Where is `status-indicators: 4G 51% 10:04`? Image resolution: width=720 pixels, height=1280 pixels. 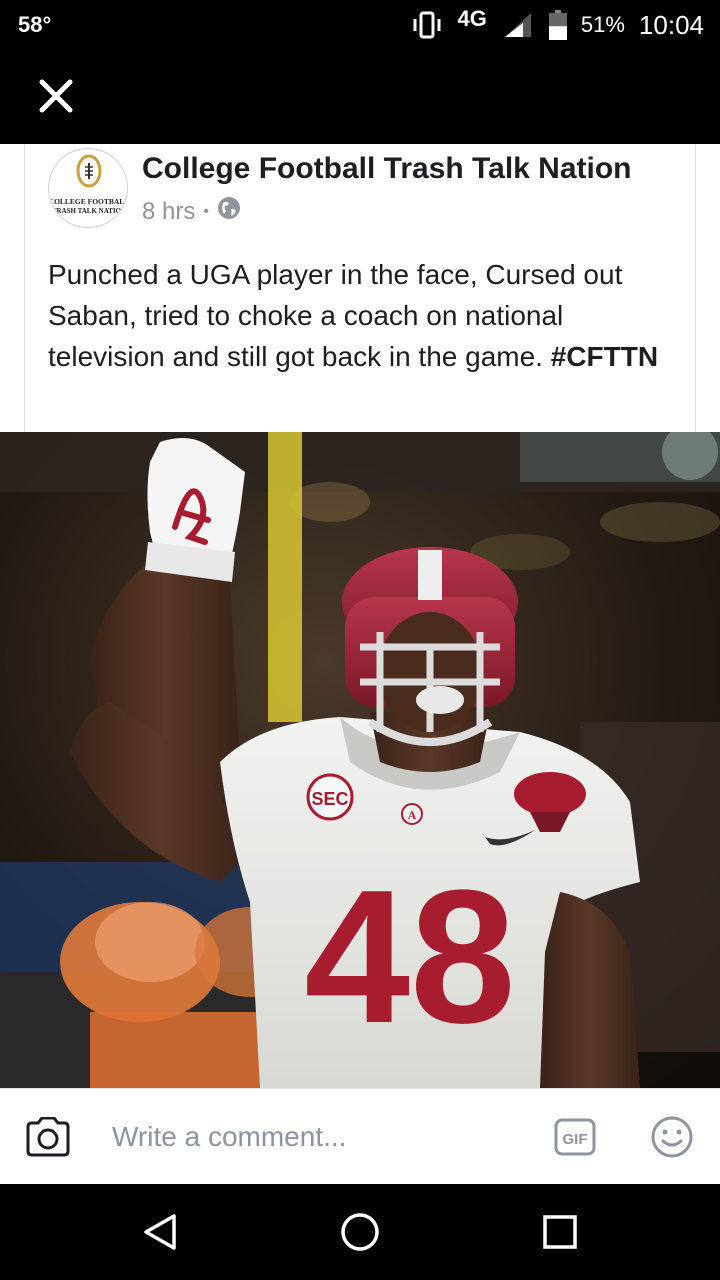 status-indicators: 4G 51% 10:04 is located at coordinates (557, 24).